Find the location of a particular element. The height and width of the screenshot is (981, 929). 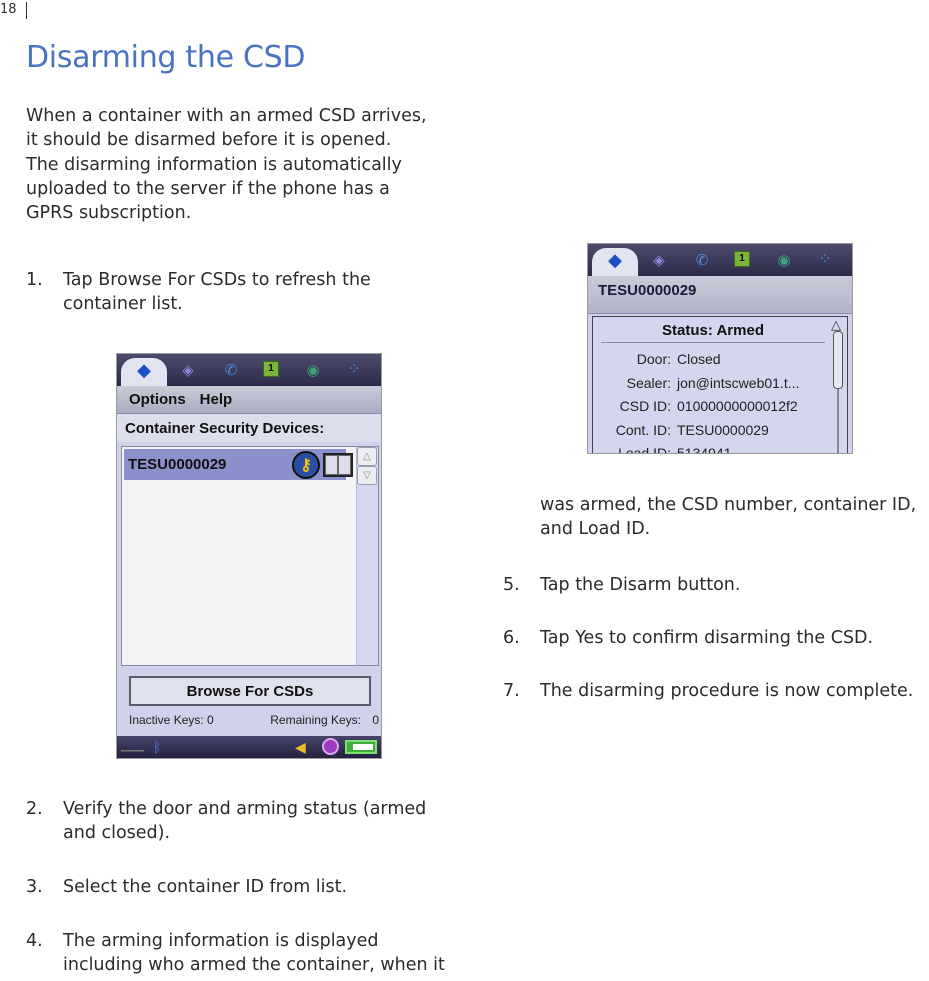

step-line: container list. is located at coordinates (123, 304).